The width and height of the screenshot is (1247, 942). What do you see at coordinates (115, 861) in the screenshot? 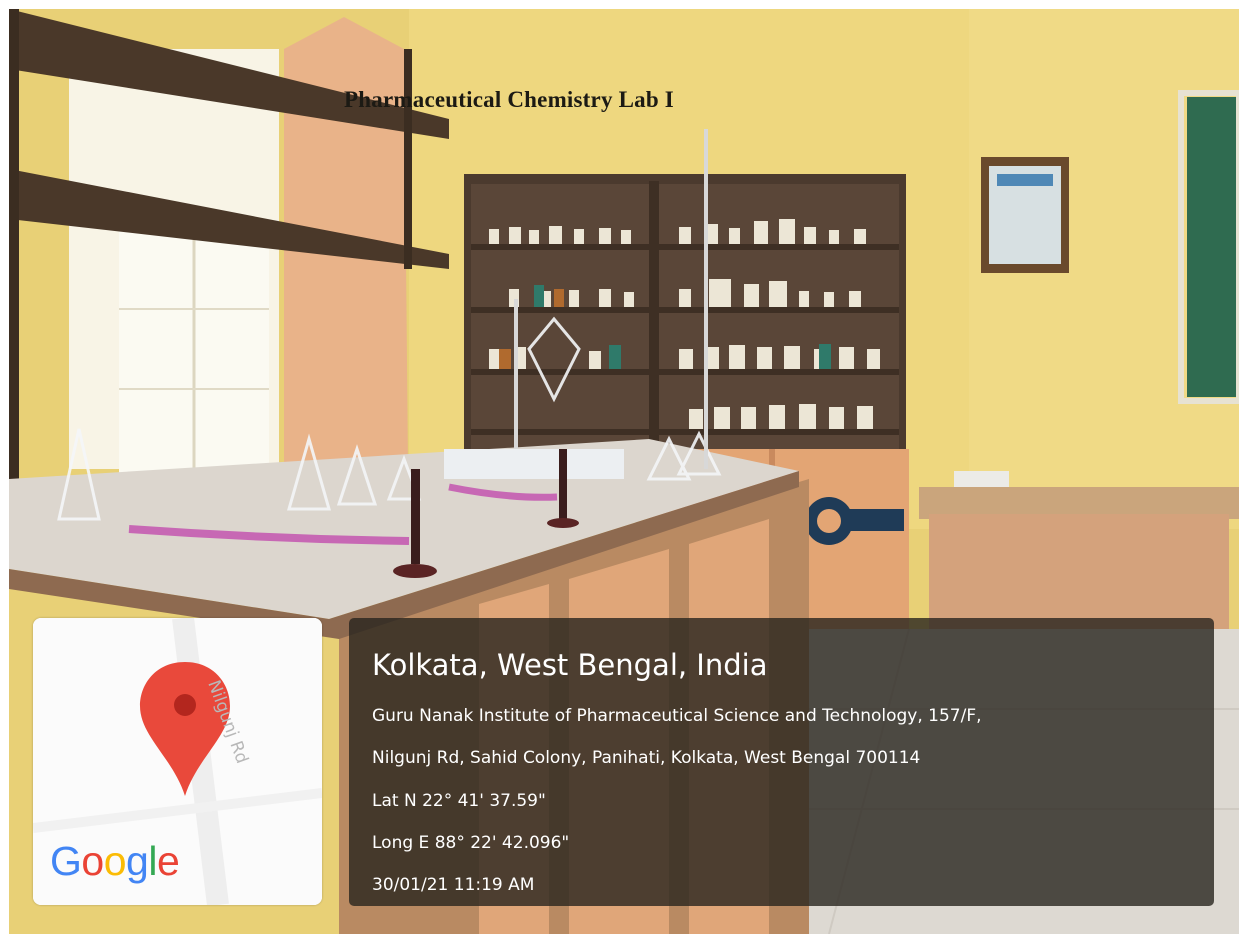
I see `google-logo: Google` at bounding box center [115, 861].